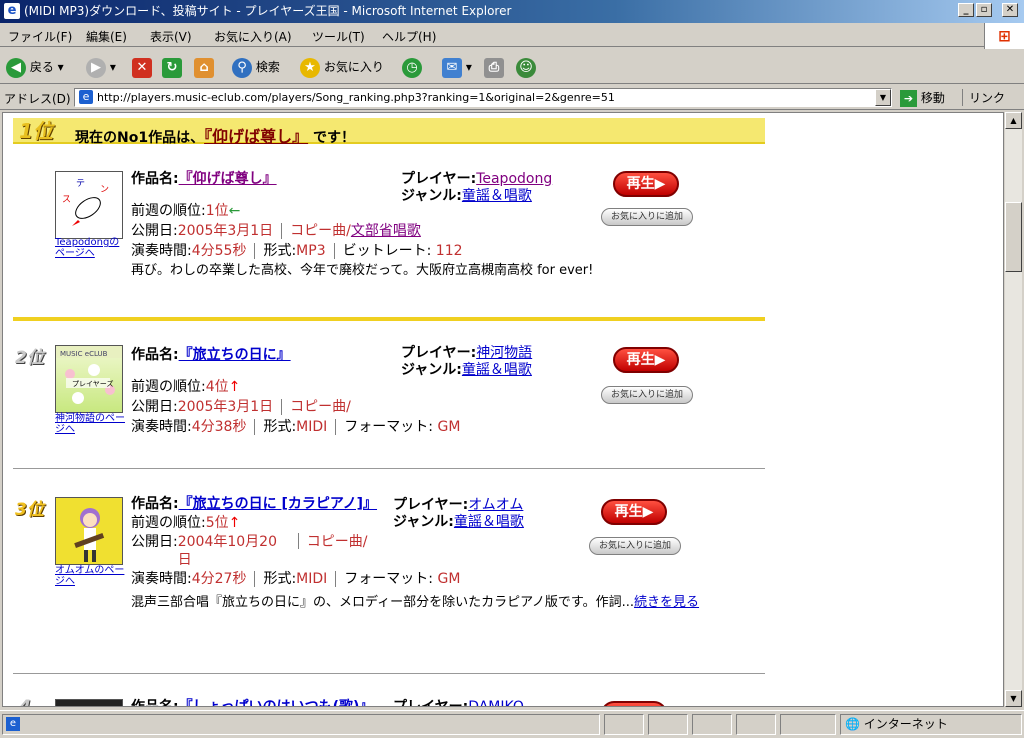  Describe the element at coordinates (234, 523) in the screenshot. I see `rank3-arrow-icon: ↑` at that location.